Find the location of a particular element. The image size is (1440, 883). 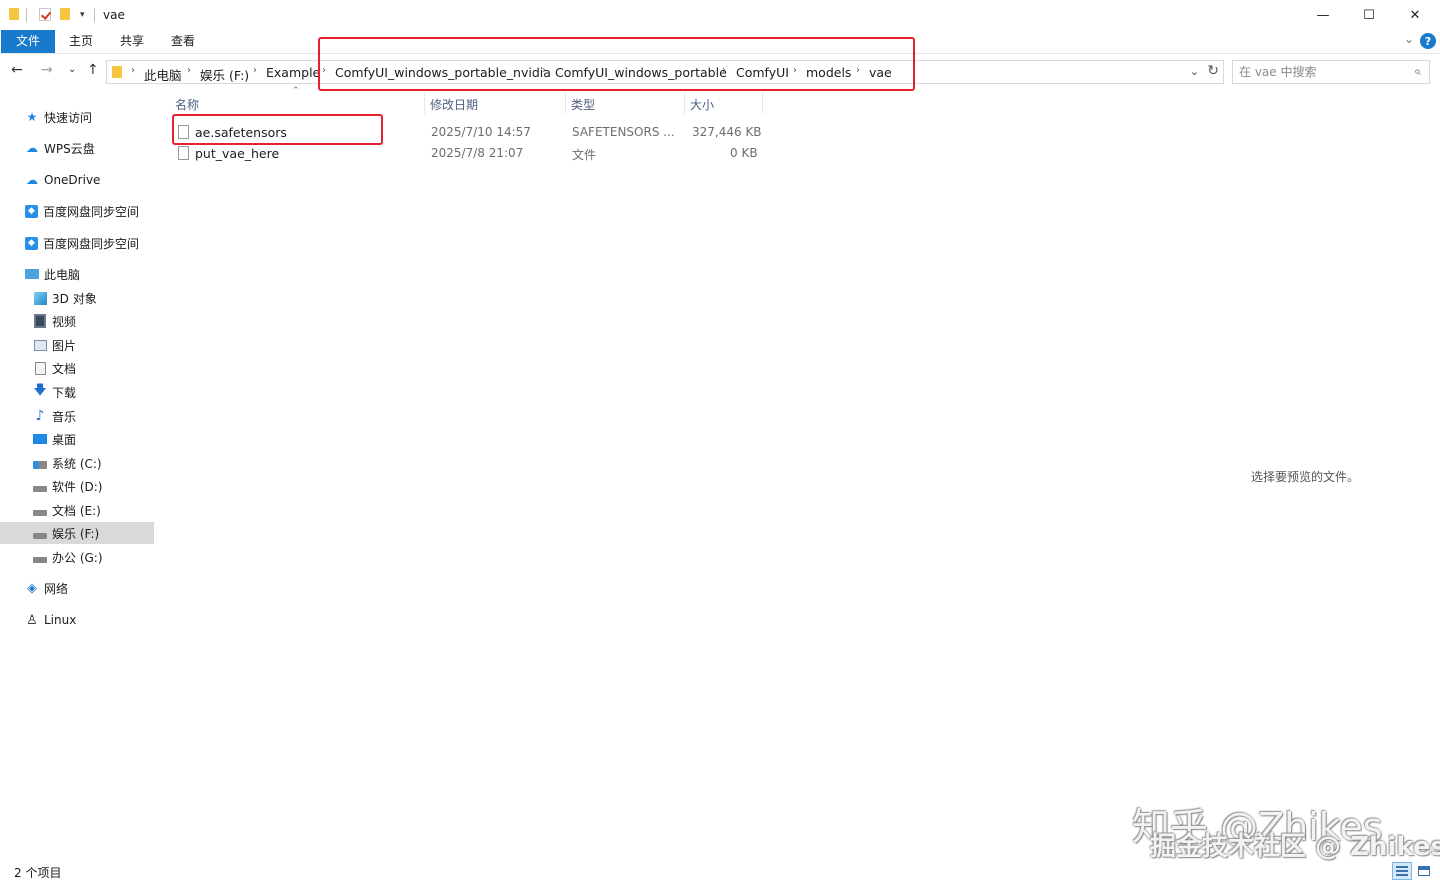

refresh-icon: ↻ is located at coordinates (1213, 71).